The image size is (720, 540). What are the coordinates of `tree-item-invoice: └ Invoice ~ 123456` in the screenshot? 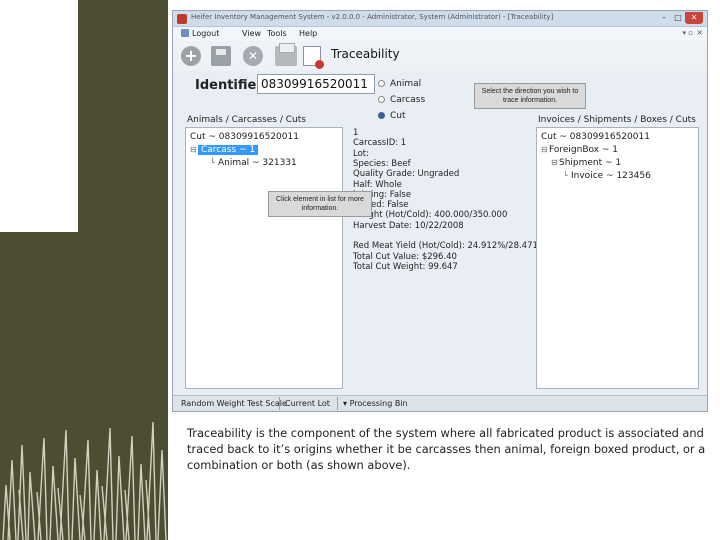 It's located at (607, 176).